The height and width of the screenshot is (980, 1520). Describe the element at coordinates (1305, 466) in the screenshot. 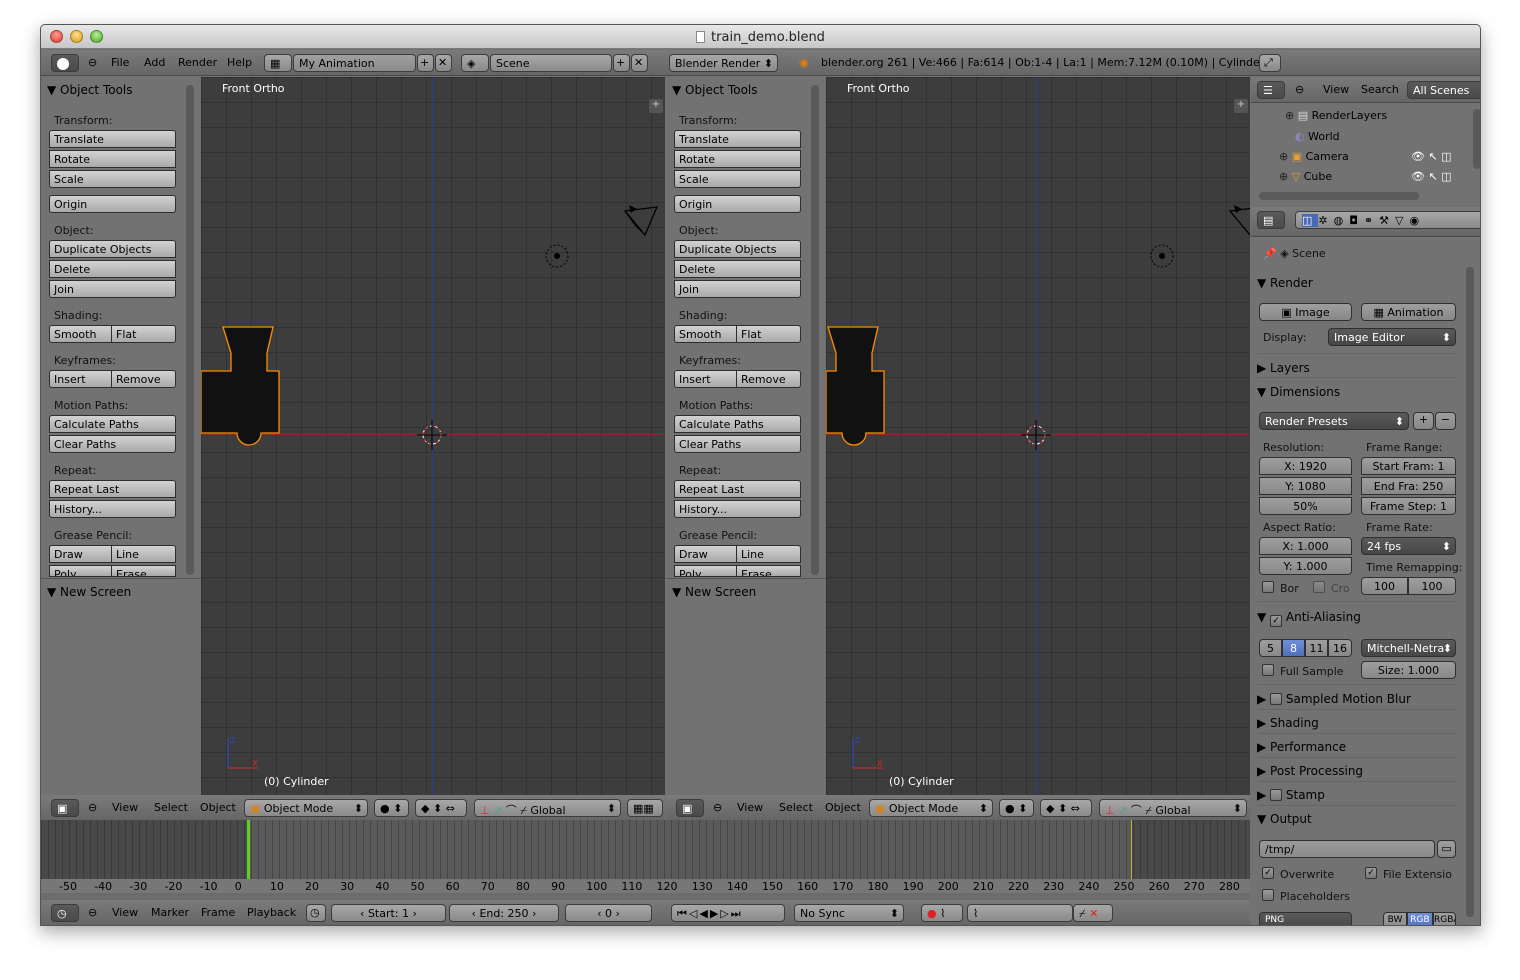

I see `resolution-x-field: X: 1920` at that location.